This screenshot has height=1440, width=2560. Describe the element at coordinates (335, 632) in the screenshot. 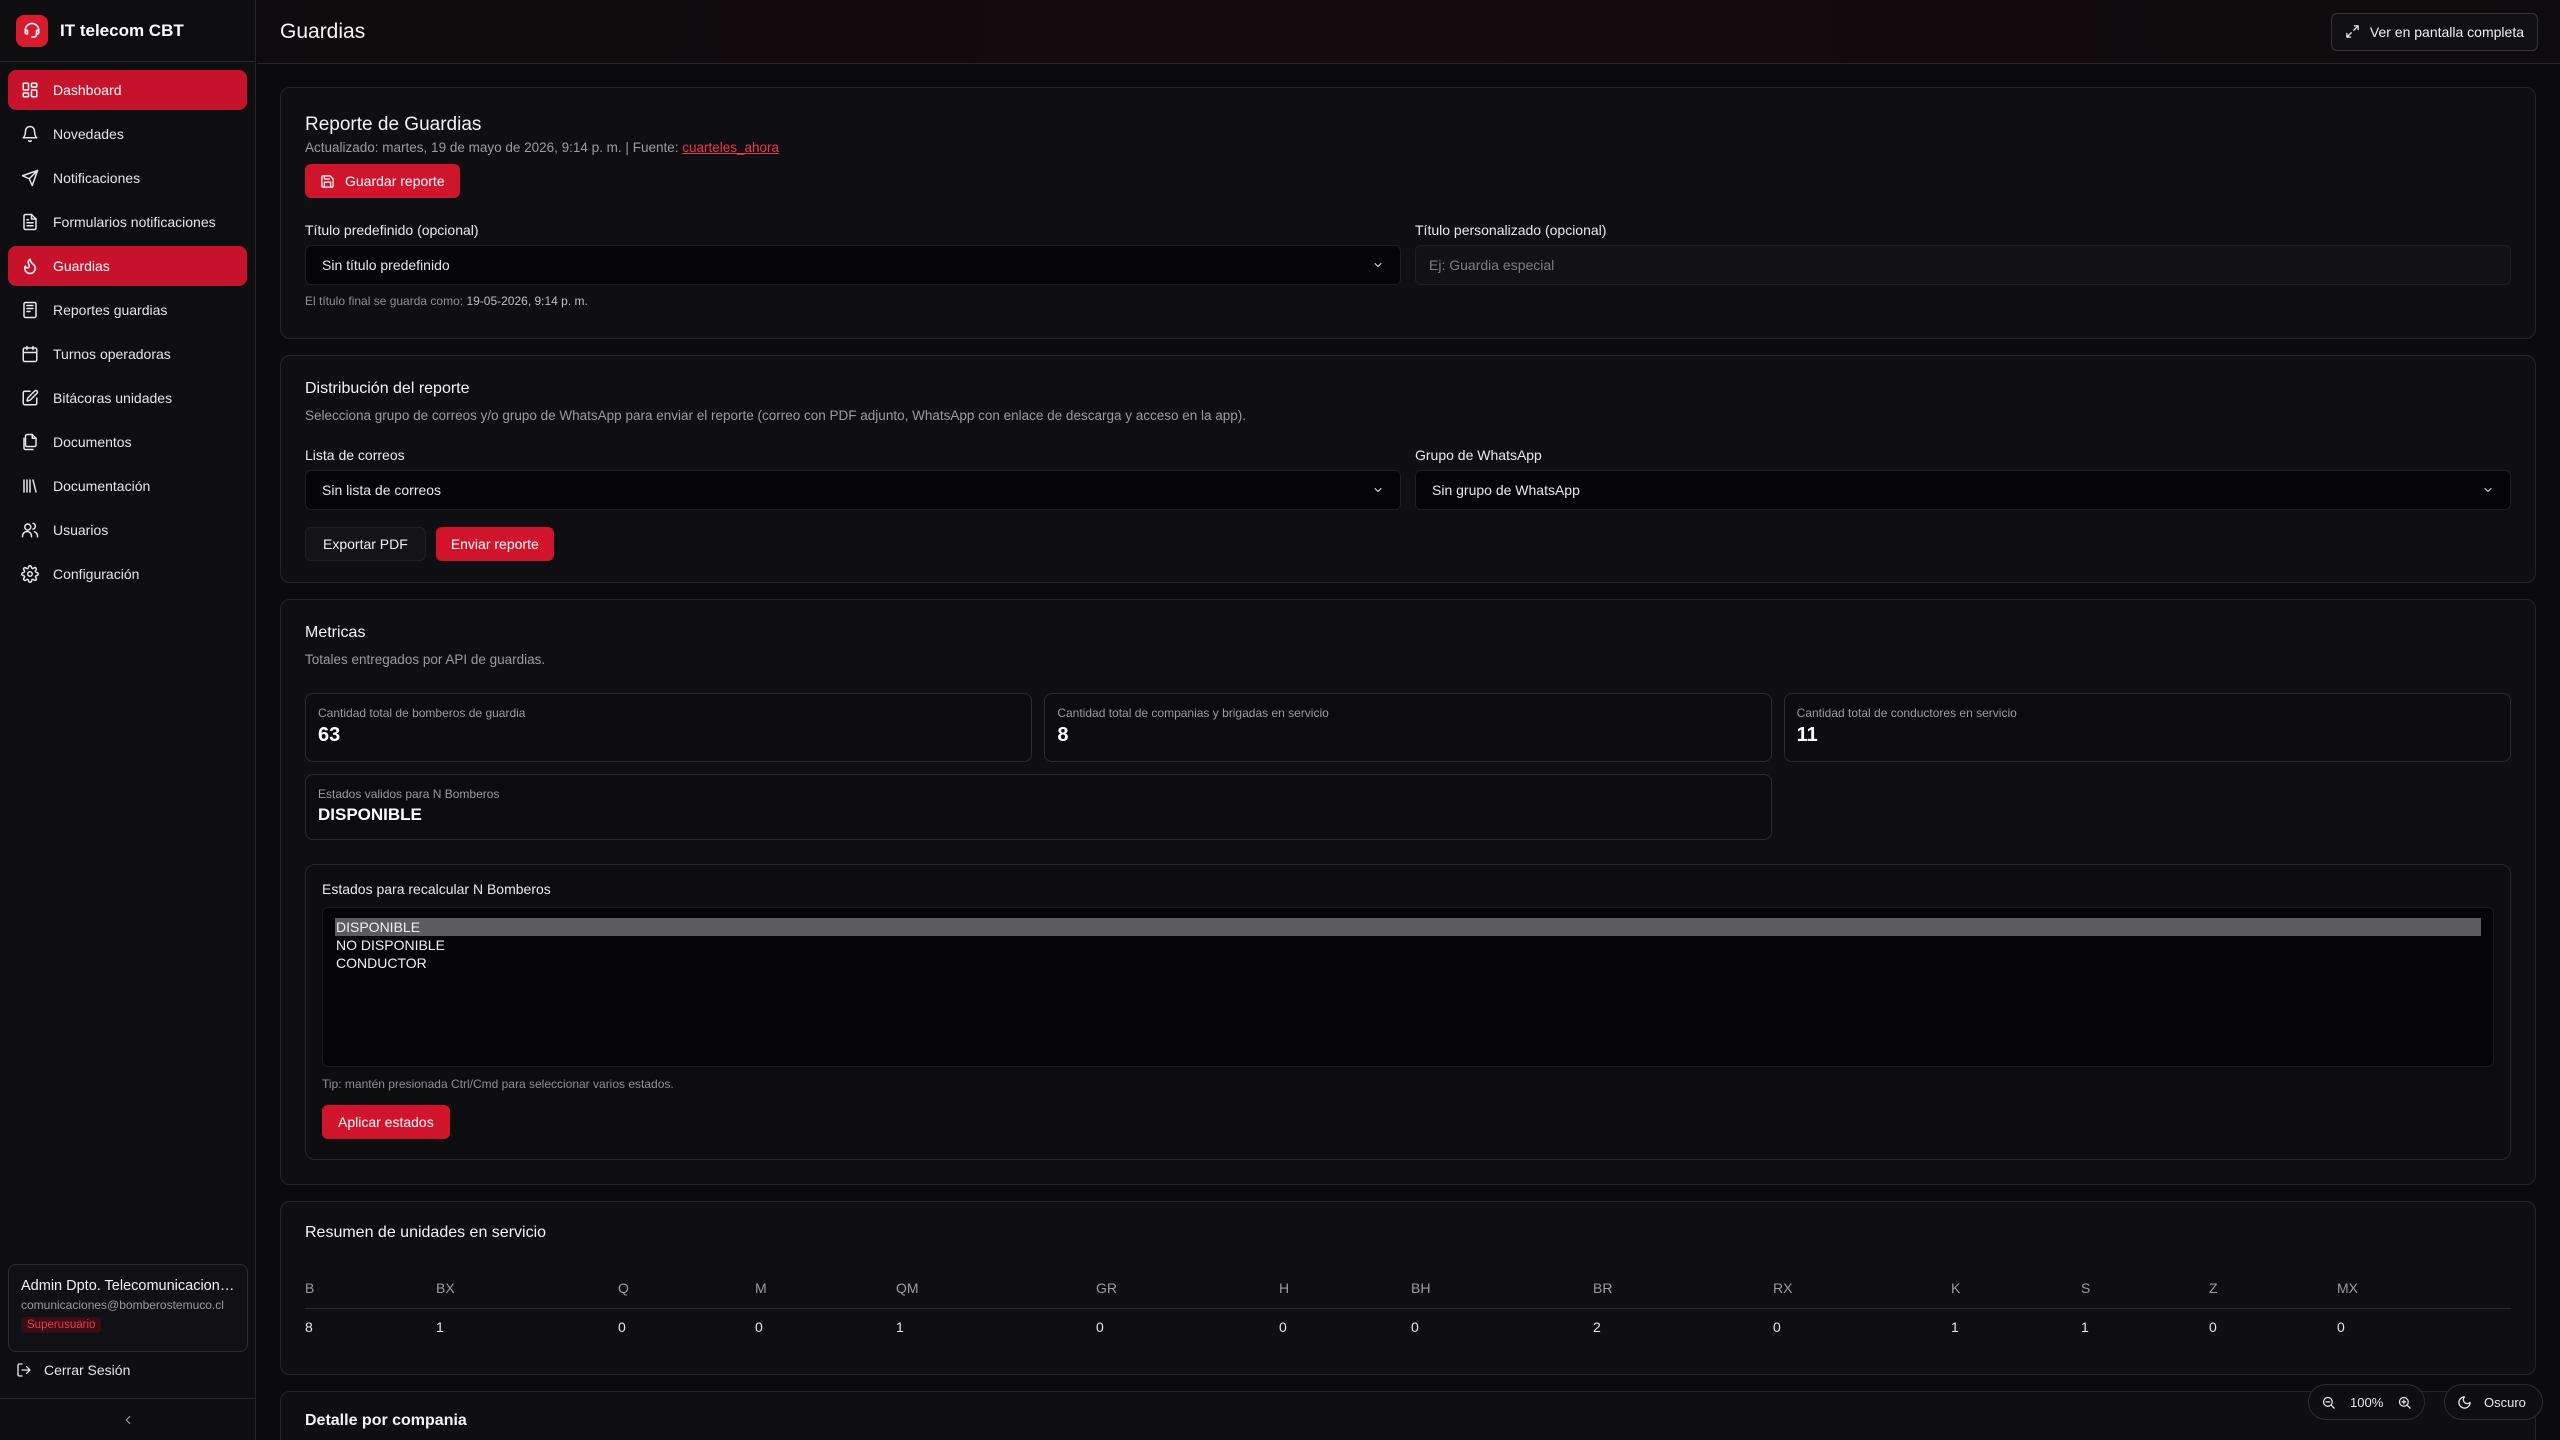

I see `metrics-title: Metricas` at that location.